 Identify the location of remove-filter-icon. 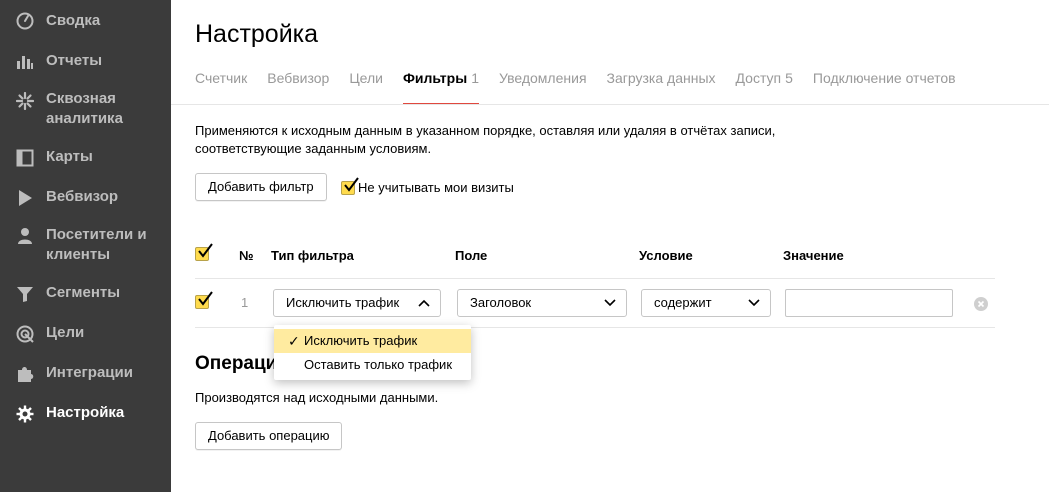
(981, 304).